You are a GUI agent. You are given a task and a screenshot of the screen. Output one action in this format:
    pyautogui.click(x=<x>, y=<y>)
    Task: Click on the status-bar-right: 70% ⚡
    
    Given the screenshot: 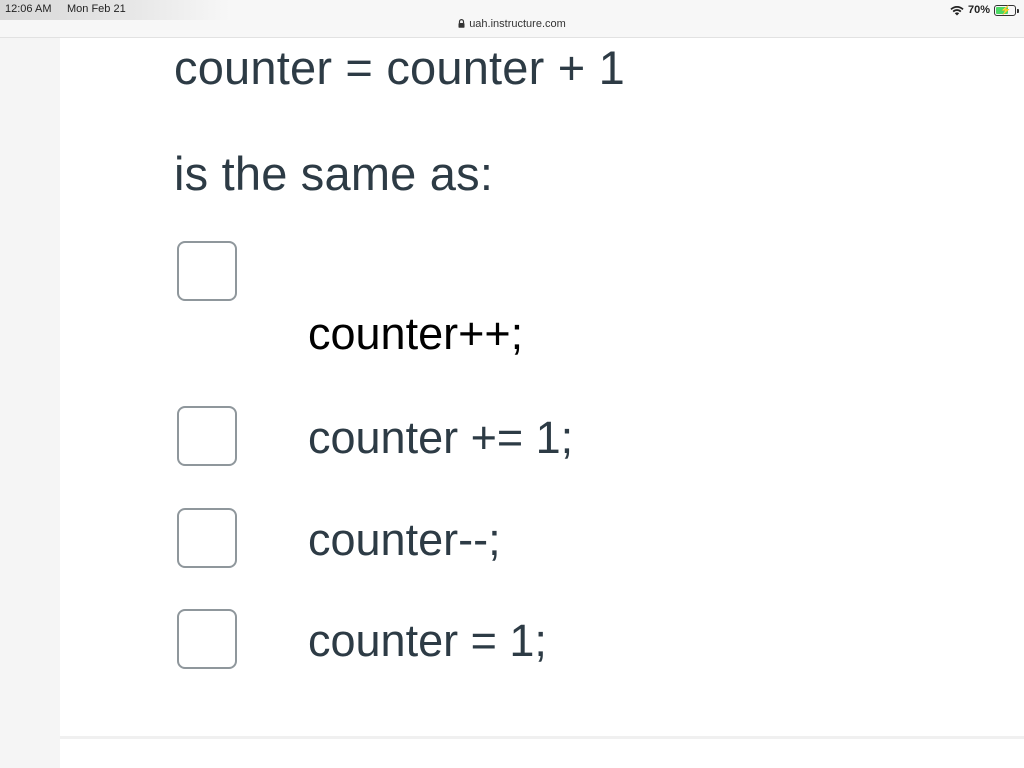 What is the action you would take?
    pyautogui.click(x=984, y=10)
    